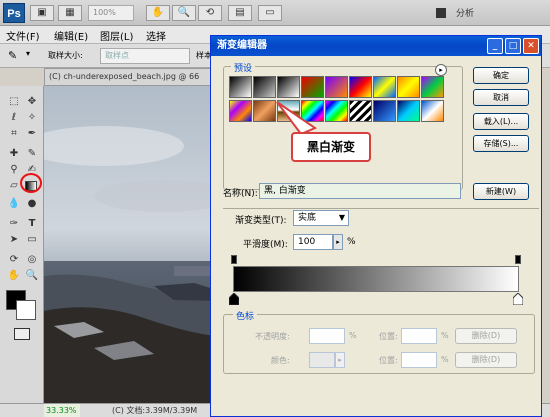 Image resolution: width=550 pixels, height=417 pixels. Describe the element at coordinates (272, 336) in the screenshot. I see `opacity-label: 不透明度:` at that location.